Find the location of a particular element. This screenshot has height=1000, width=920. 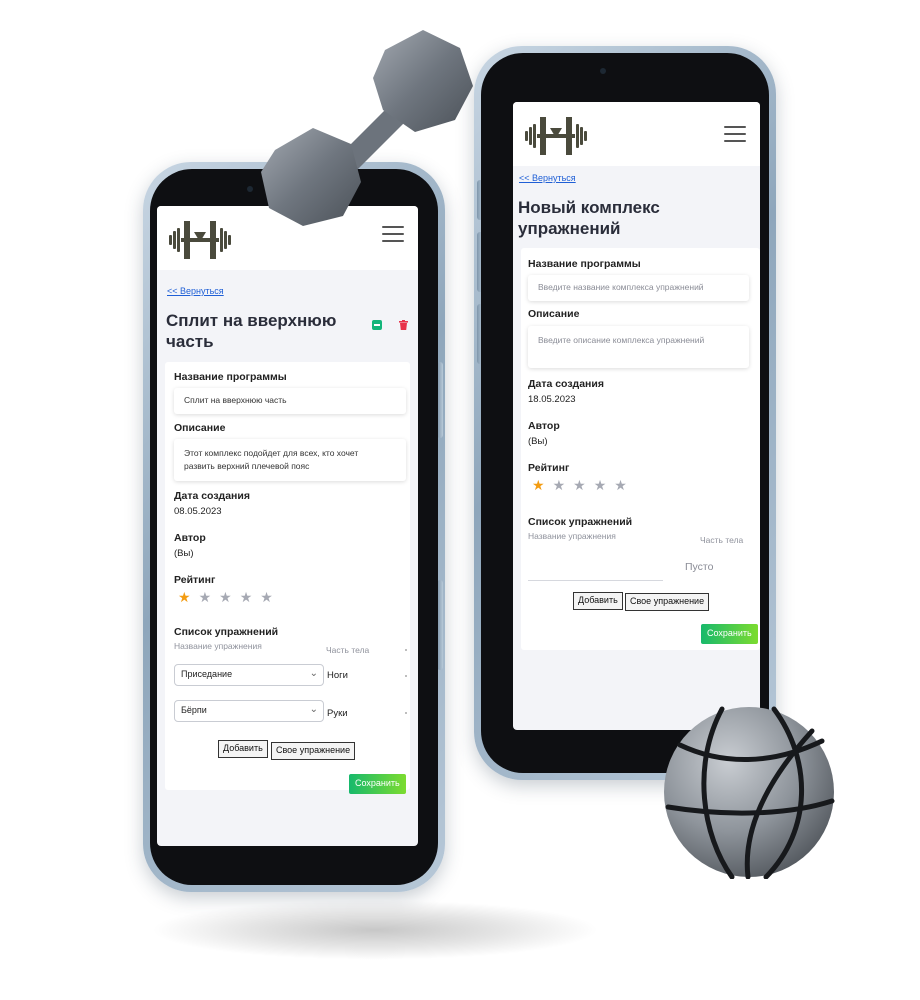

ball-icon is located at coordinates (749, 792).